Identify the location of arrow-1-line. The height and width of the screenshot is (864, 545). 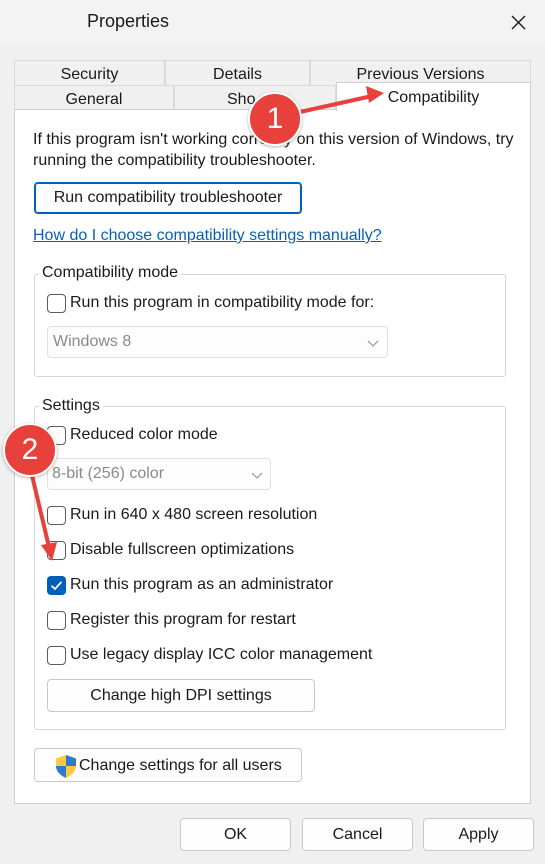
(336, 104).